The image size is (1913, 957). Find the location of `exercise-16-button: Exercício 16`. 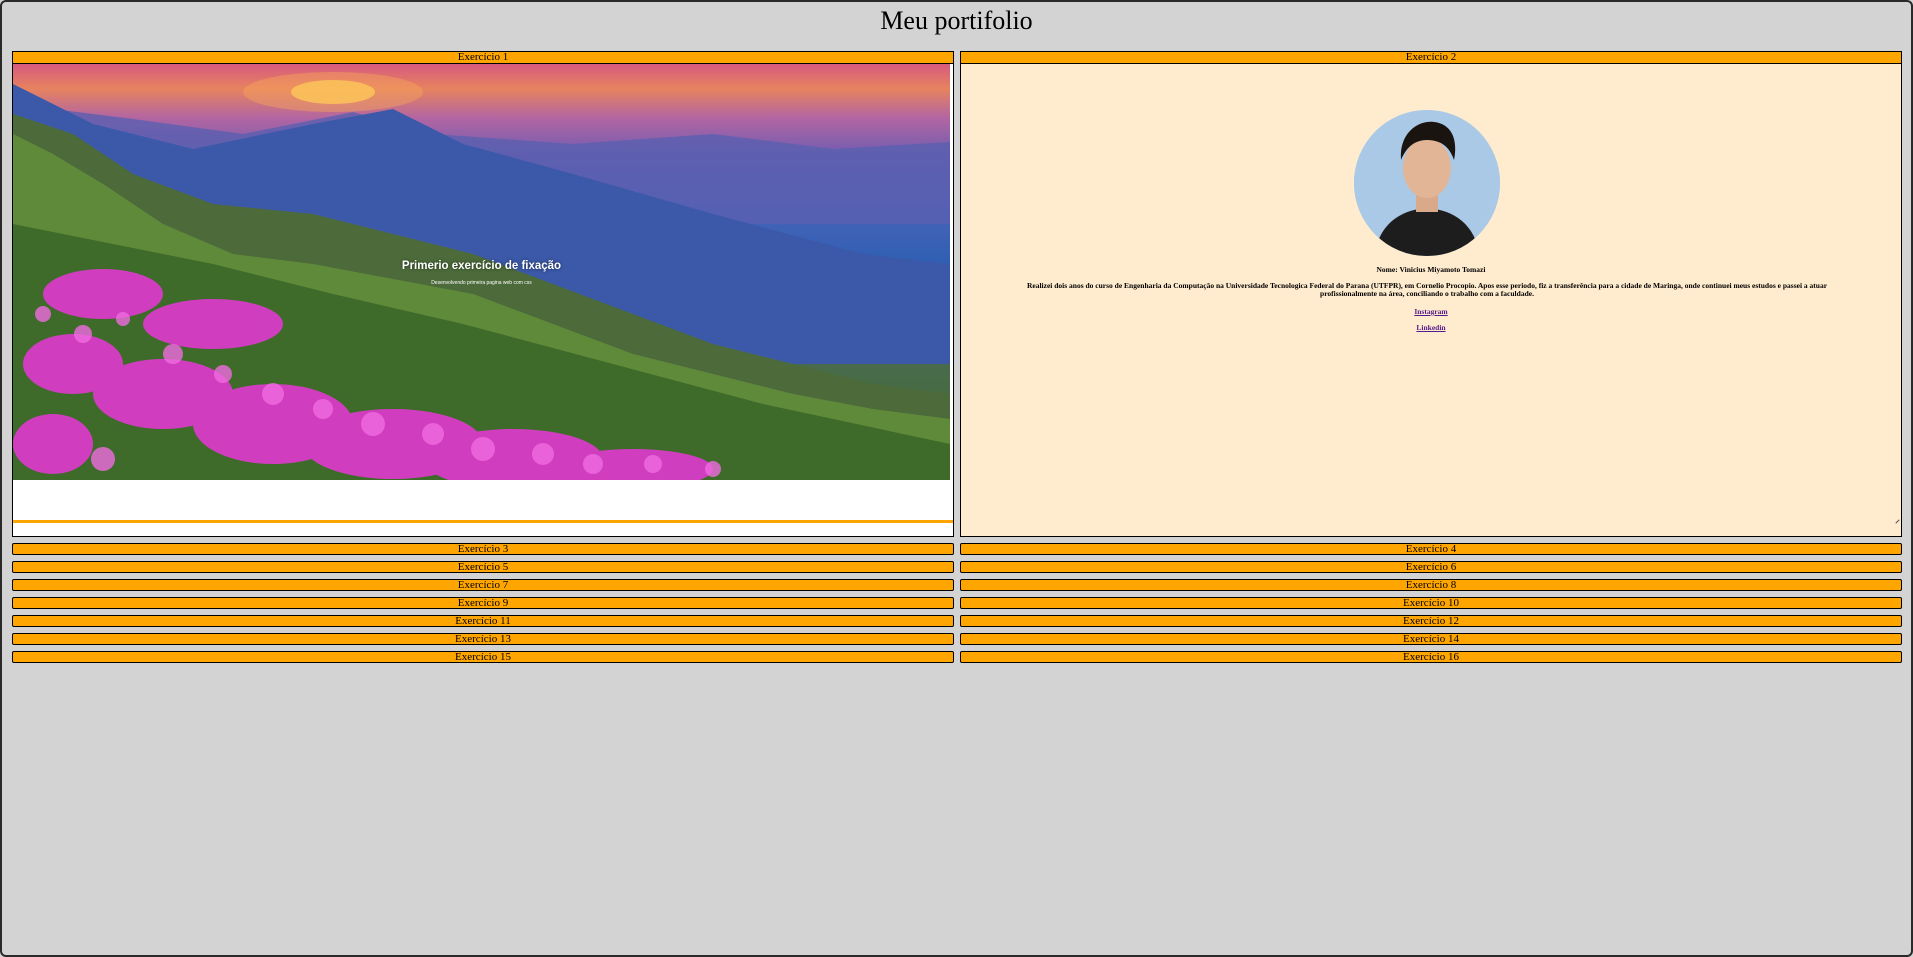

exercise-16-button: Exercício 16 is located at coordinates (1431, 657).